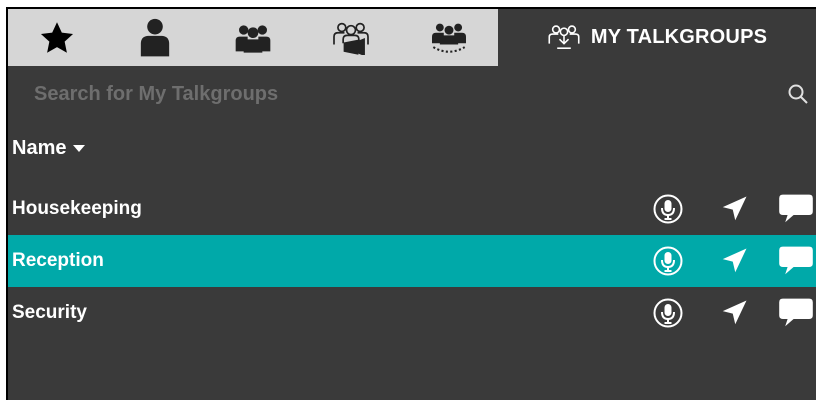 Image resolution: width=816 pixels, height=400 pixels. I want to click on group-icon, so click(253, 38).